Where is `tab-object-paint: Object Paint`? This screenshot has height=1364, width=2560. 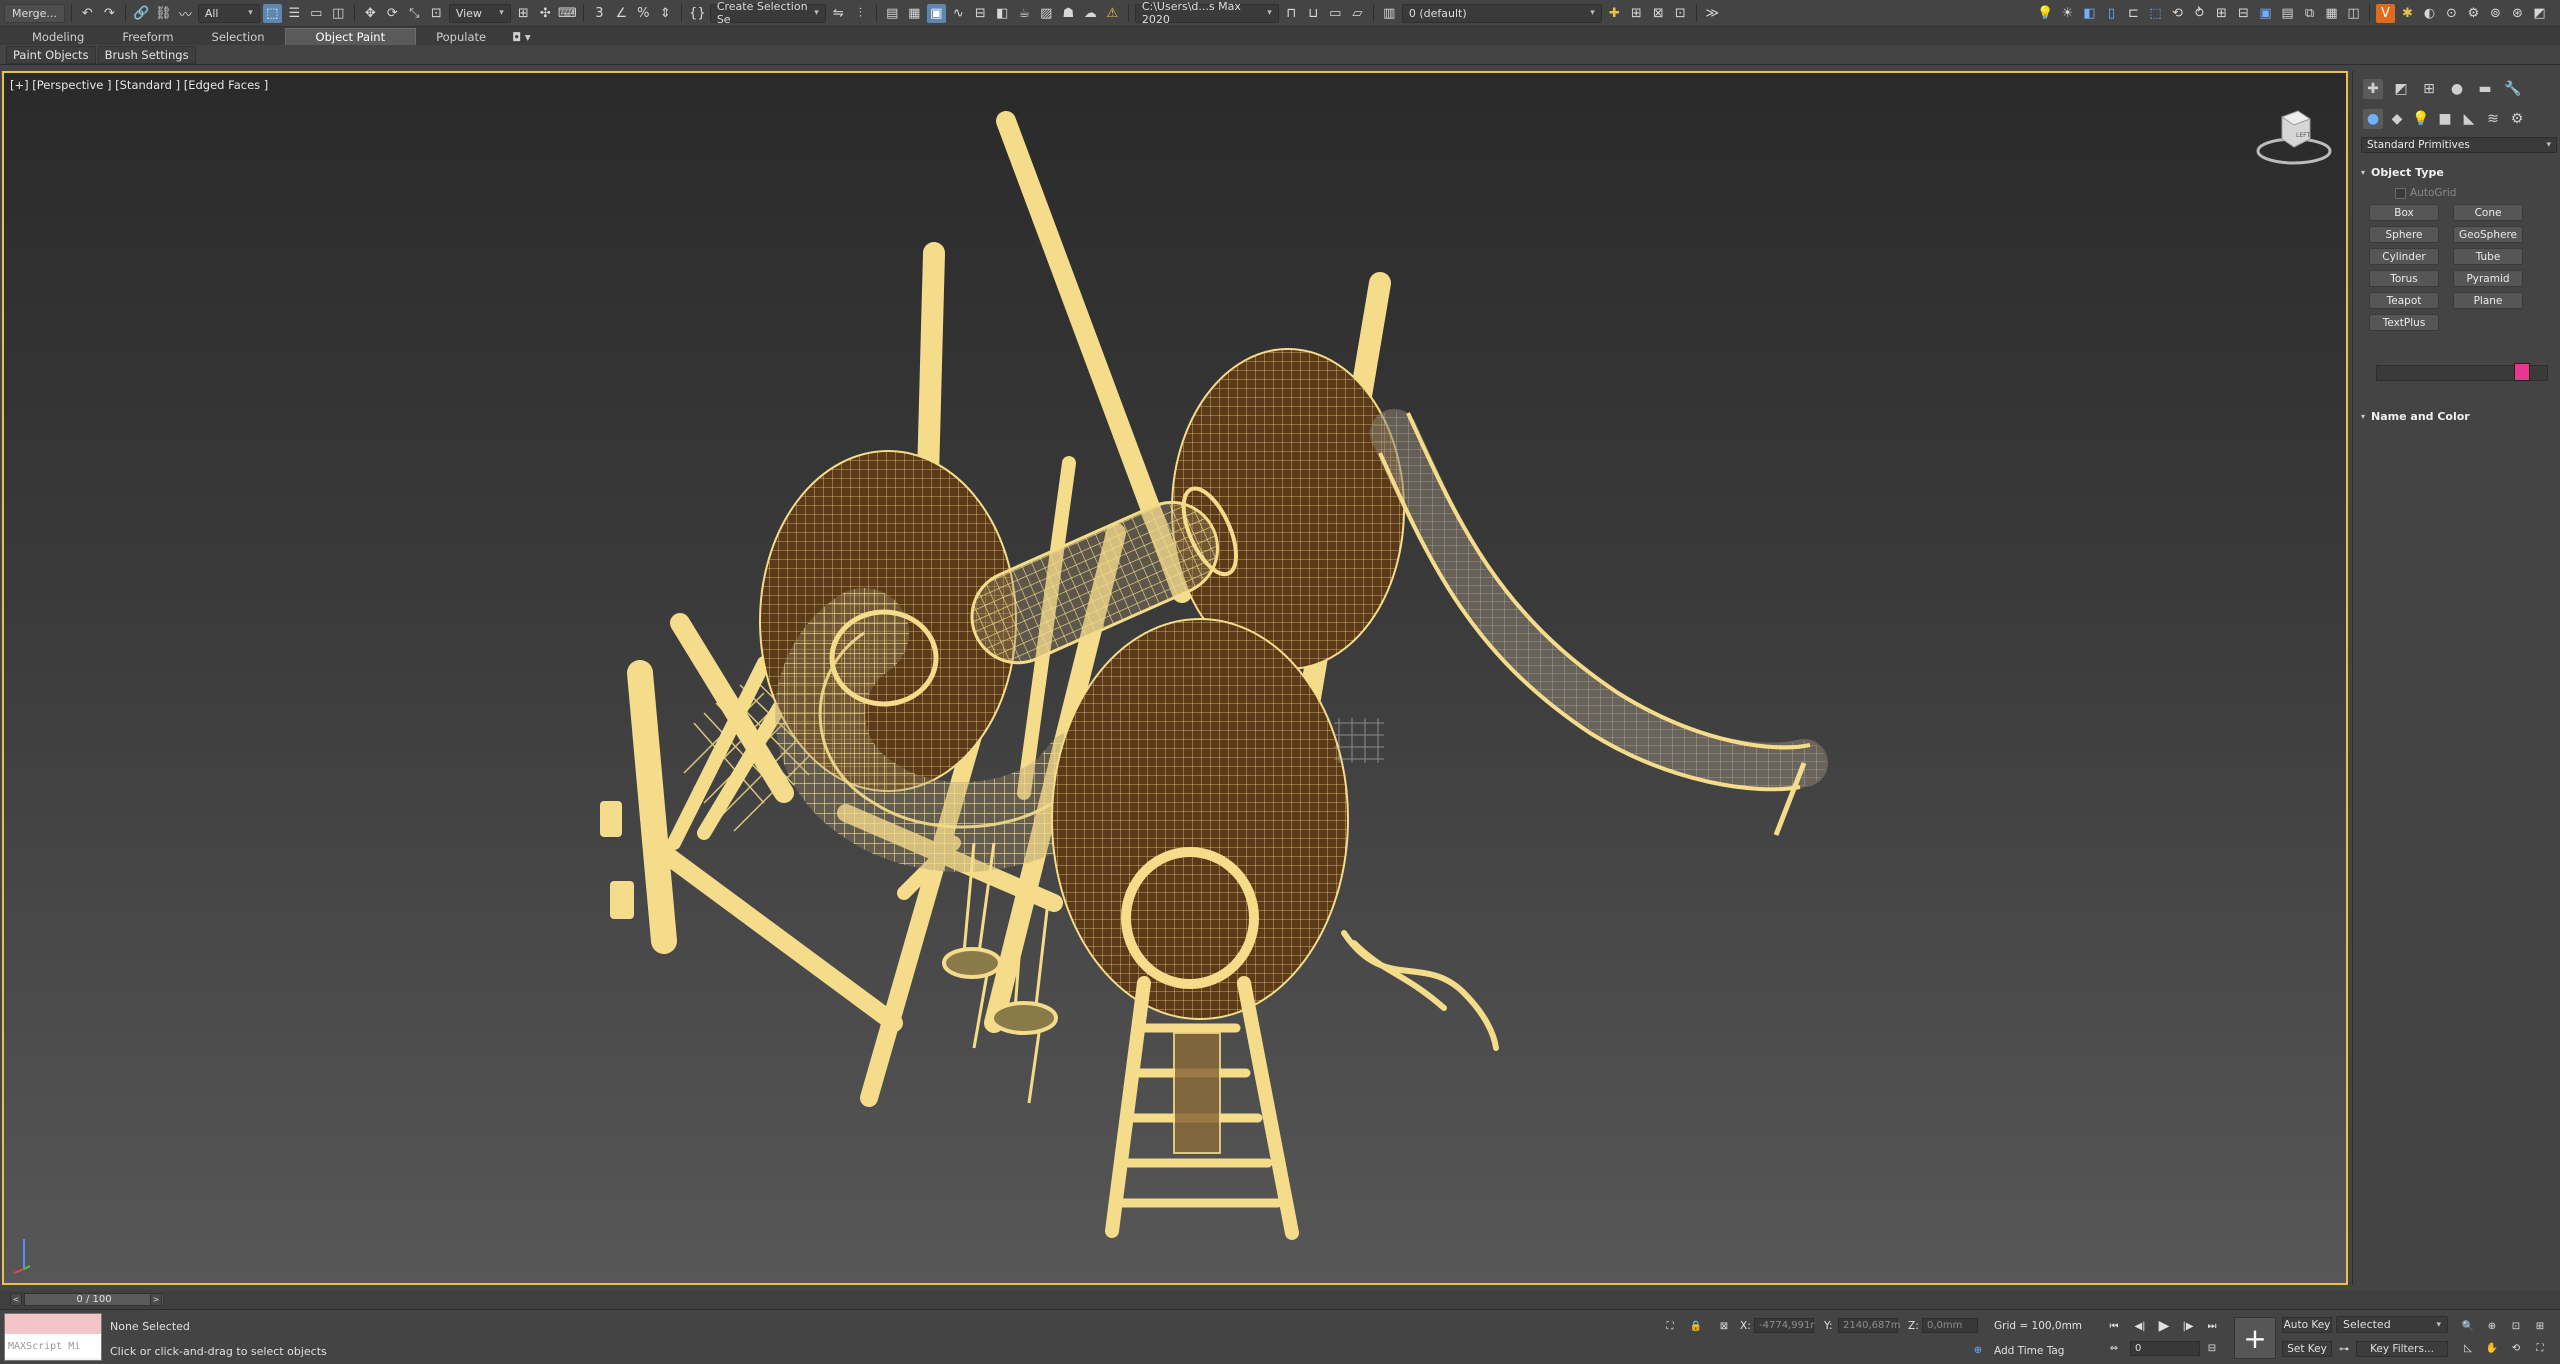 tab-object-paint: Object Paint is located at coordinates (350, 36).